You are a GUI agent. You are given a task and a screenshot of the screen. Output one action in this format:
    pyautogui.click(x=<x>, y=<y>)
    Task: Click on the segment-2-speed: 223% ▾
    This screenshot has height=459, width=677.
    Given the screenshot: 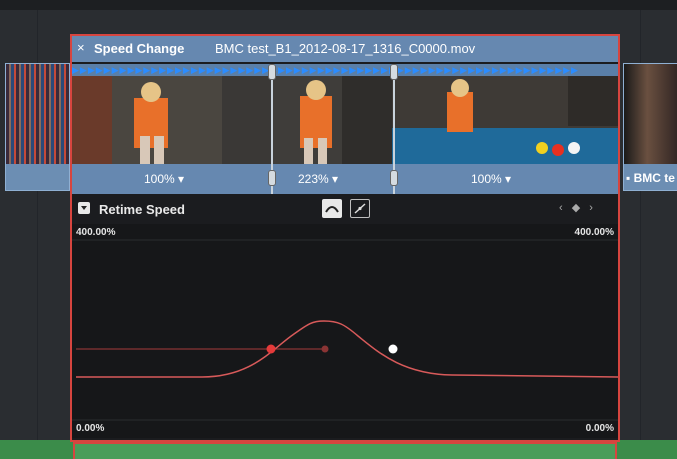 What is the action you would take?
    pyautogui.click(x=318, y=179)
    